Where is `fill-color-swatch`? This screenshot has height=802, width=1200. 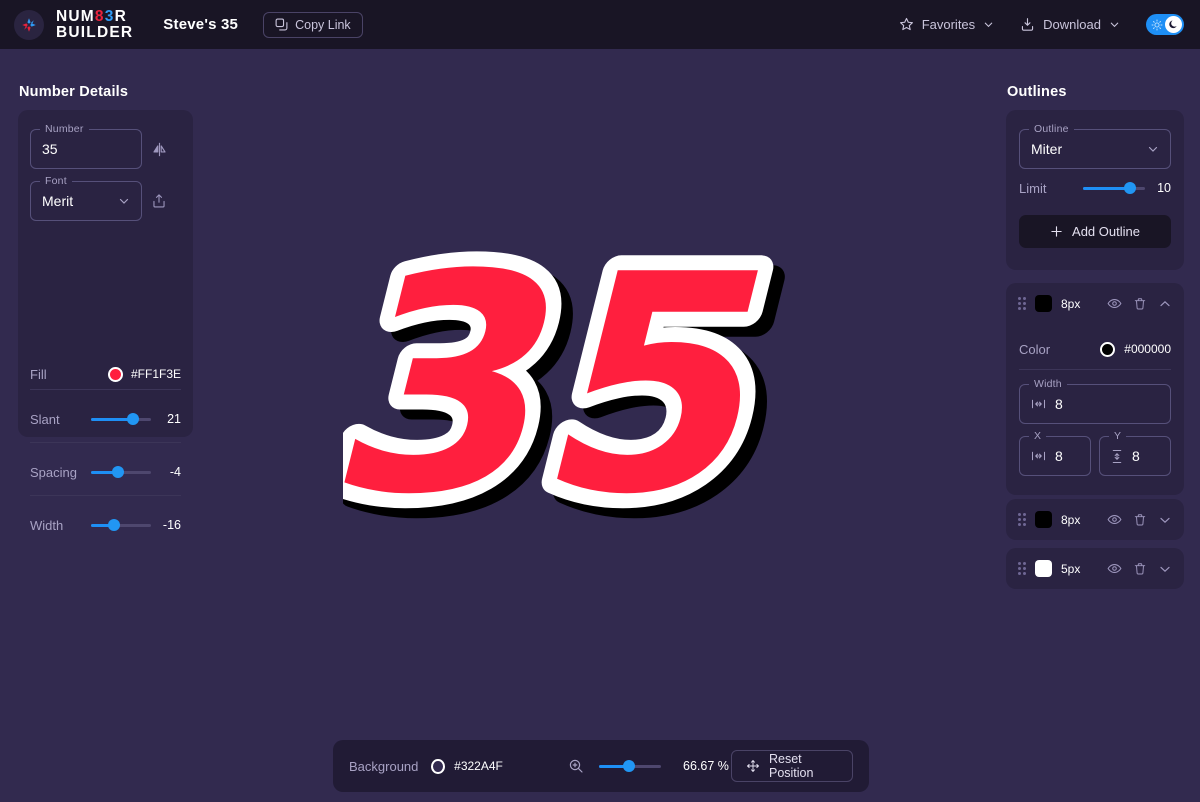 fill-color-swatch is located at coordinates (115, 374).